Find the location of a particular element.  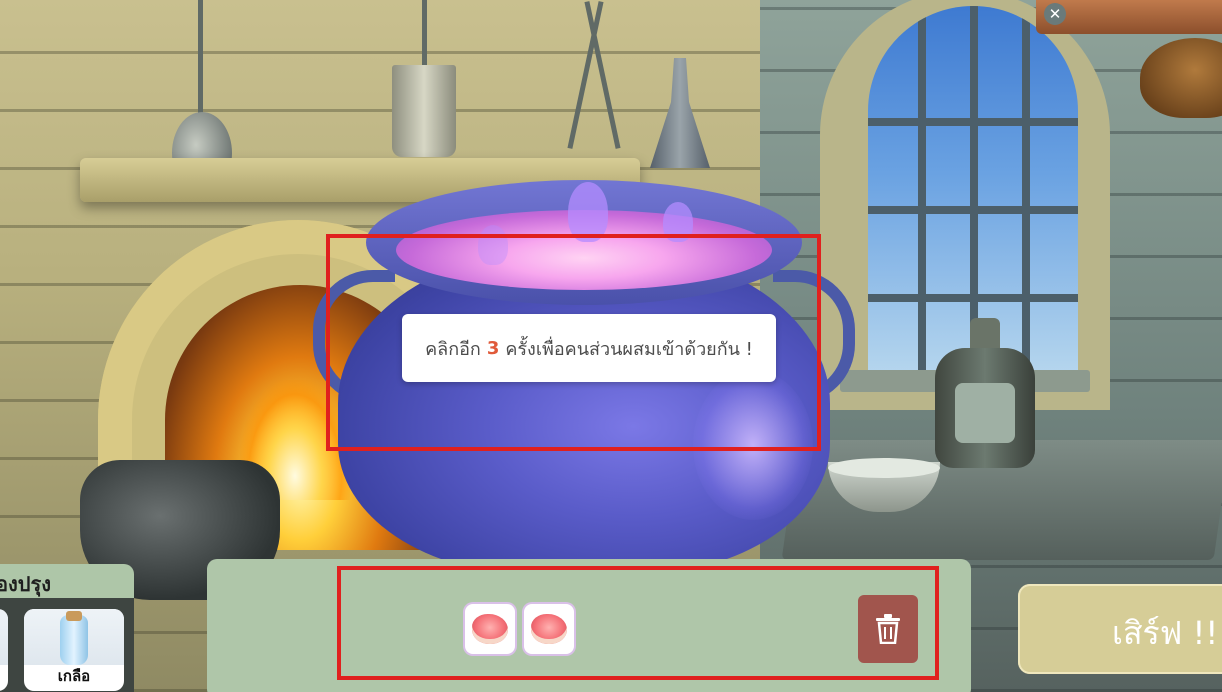

close-icon: ✕ is located at coordinates (1055, 14).